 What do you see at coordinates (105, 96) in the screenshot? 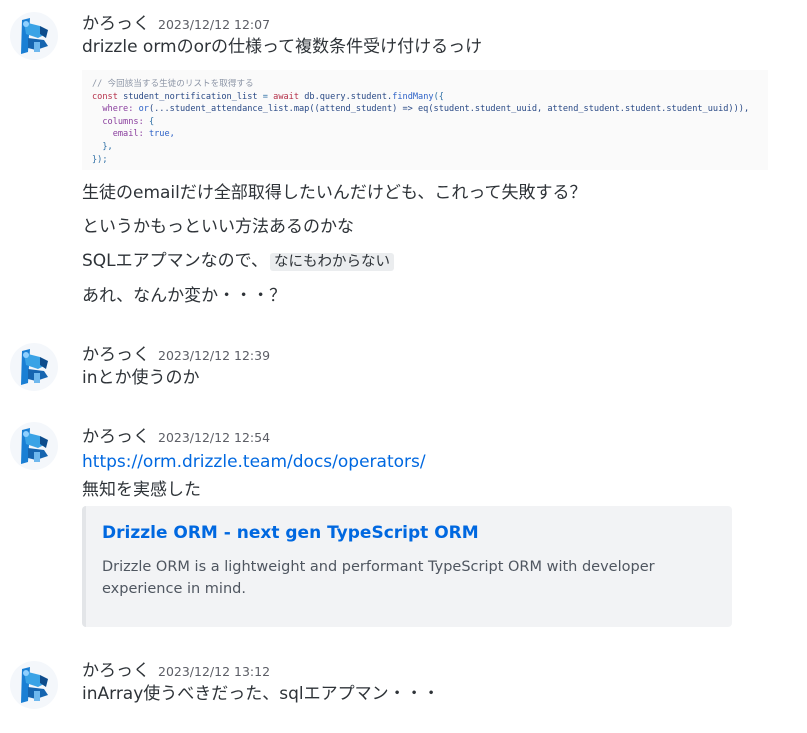
I see `code-token: const` at bounding box center [105, 96].